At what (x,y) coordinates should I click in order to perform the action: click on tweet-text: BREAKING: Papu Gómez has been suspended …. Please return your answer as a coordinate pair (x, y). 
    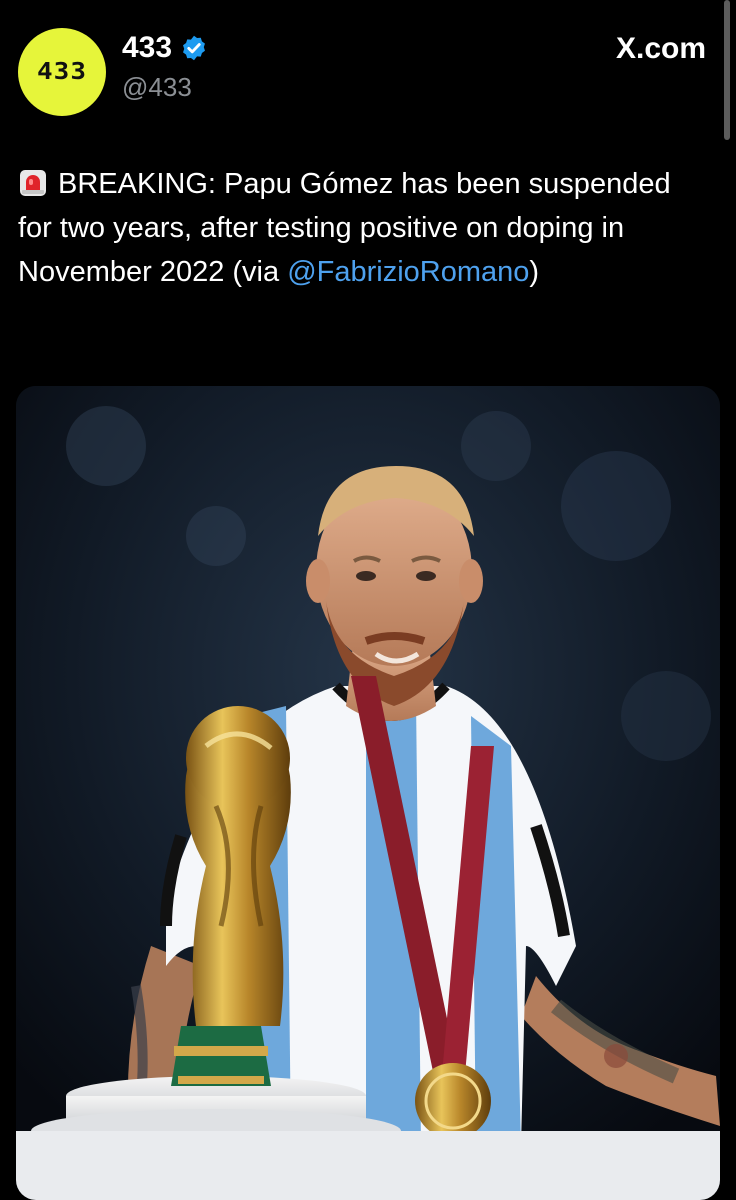
    Looking at the image, I should click on (363, 228).